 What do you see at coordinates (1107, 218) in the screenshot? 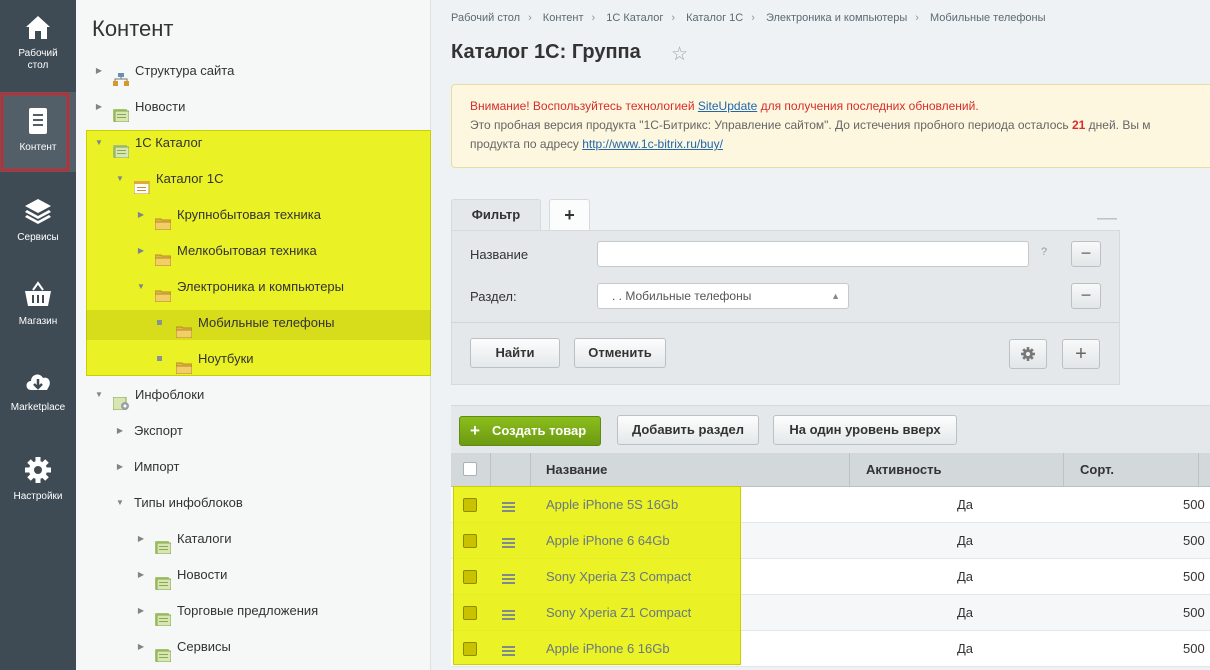
I see `collapse-filter-icon: —` at bounding box center [1107, 218].